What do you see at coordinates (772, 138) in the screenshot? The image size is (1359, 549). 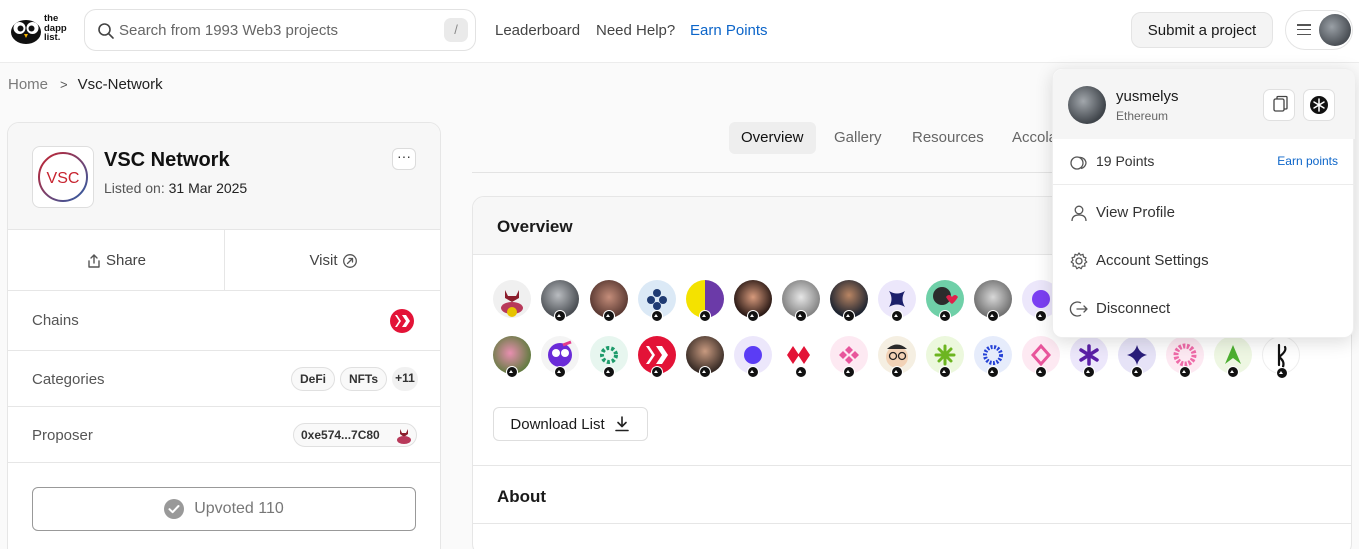 I see `tab-overview: Overview` at bounding box center [772, 138].